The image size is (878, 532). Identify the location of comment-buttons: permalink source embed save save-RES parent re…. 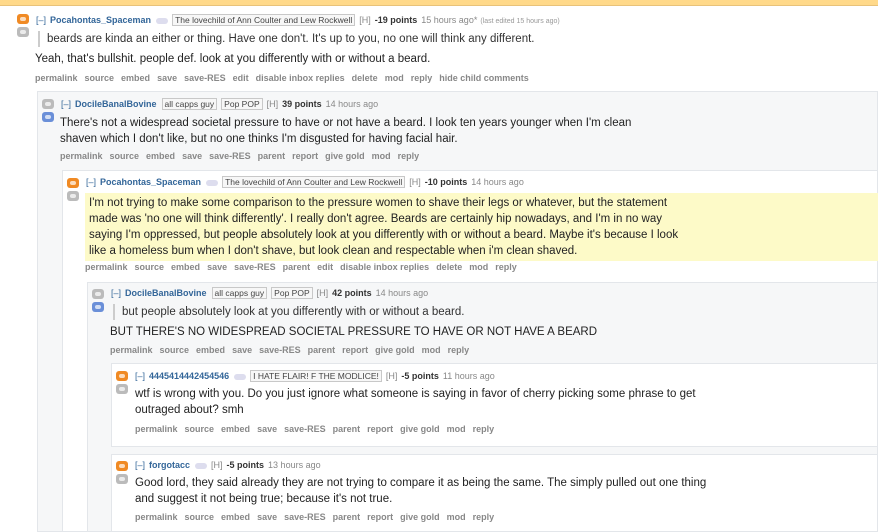
(293, 350).